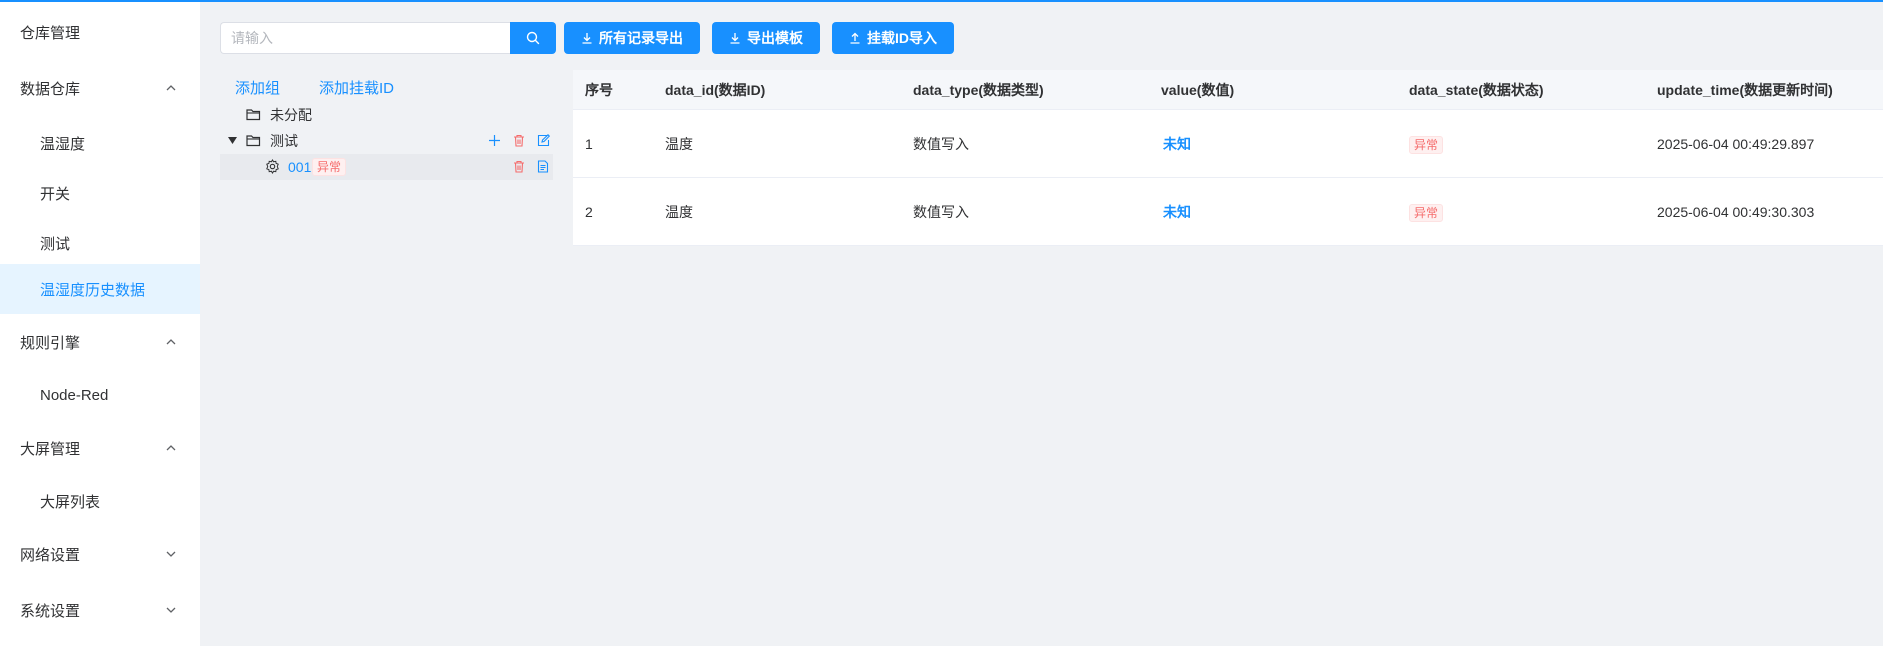 The width and height of the screenshot is (1883, 646). Describe the element at coordinates (100, 143) in the screenshot. I see `sidebar-item-temp-humidity: 温湿度` at that location.